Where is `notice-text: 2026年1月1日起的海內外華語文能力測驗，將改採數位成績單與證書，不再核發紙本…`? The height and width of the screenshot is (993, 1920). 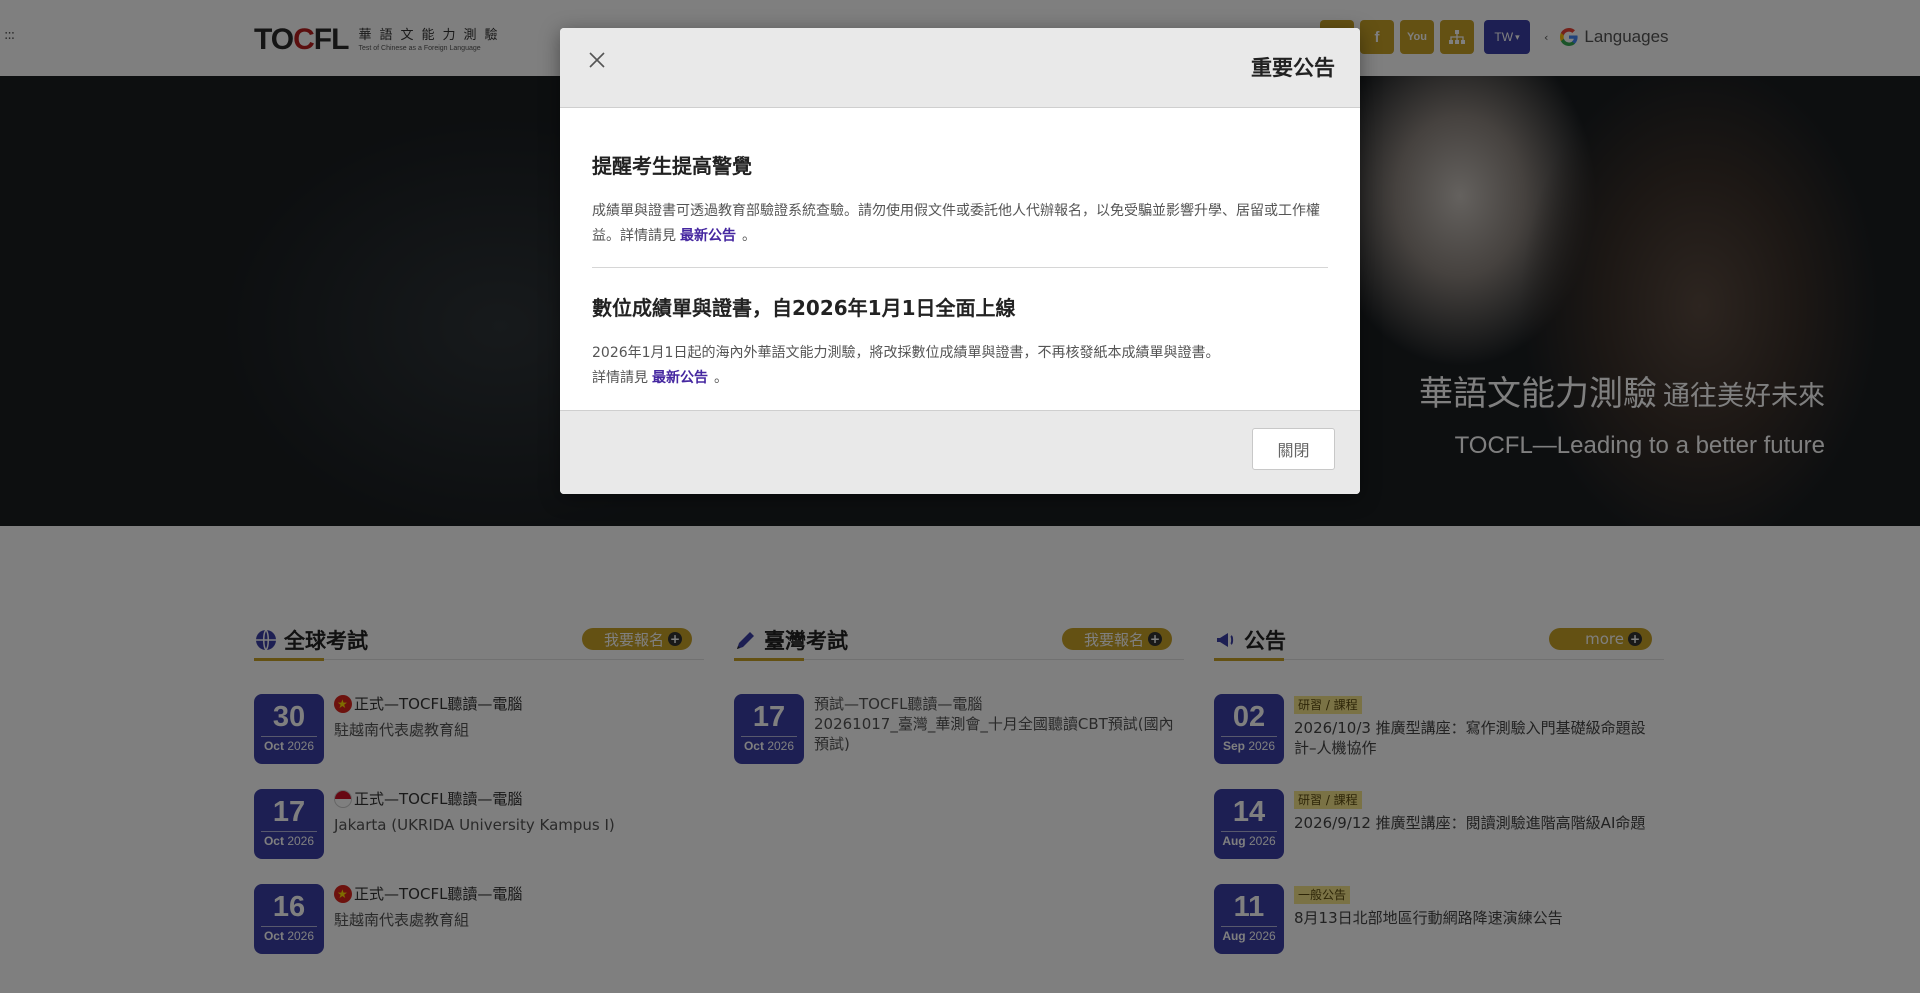 notice-text: 2026年1月1日起的海內外華語文能力測驗，將改採數位成績單與證書，不再核發紙本… is located at coordinates (960, 366).